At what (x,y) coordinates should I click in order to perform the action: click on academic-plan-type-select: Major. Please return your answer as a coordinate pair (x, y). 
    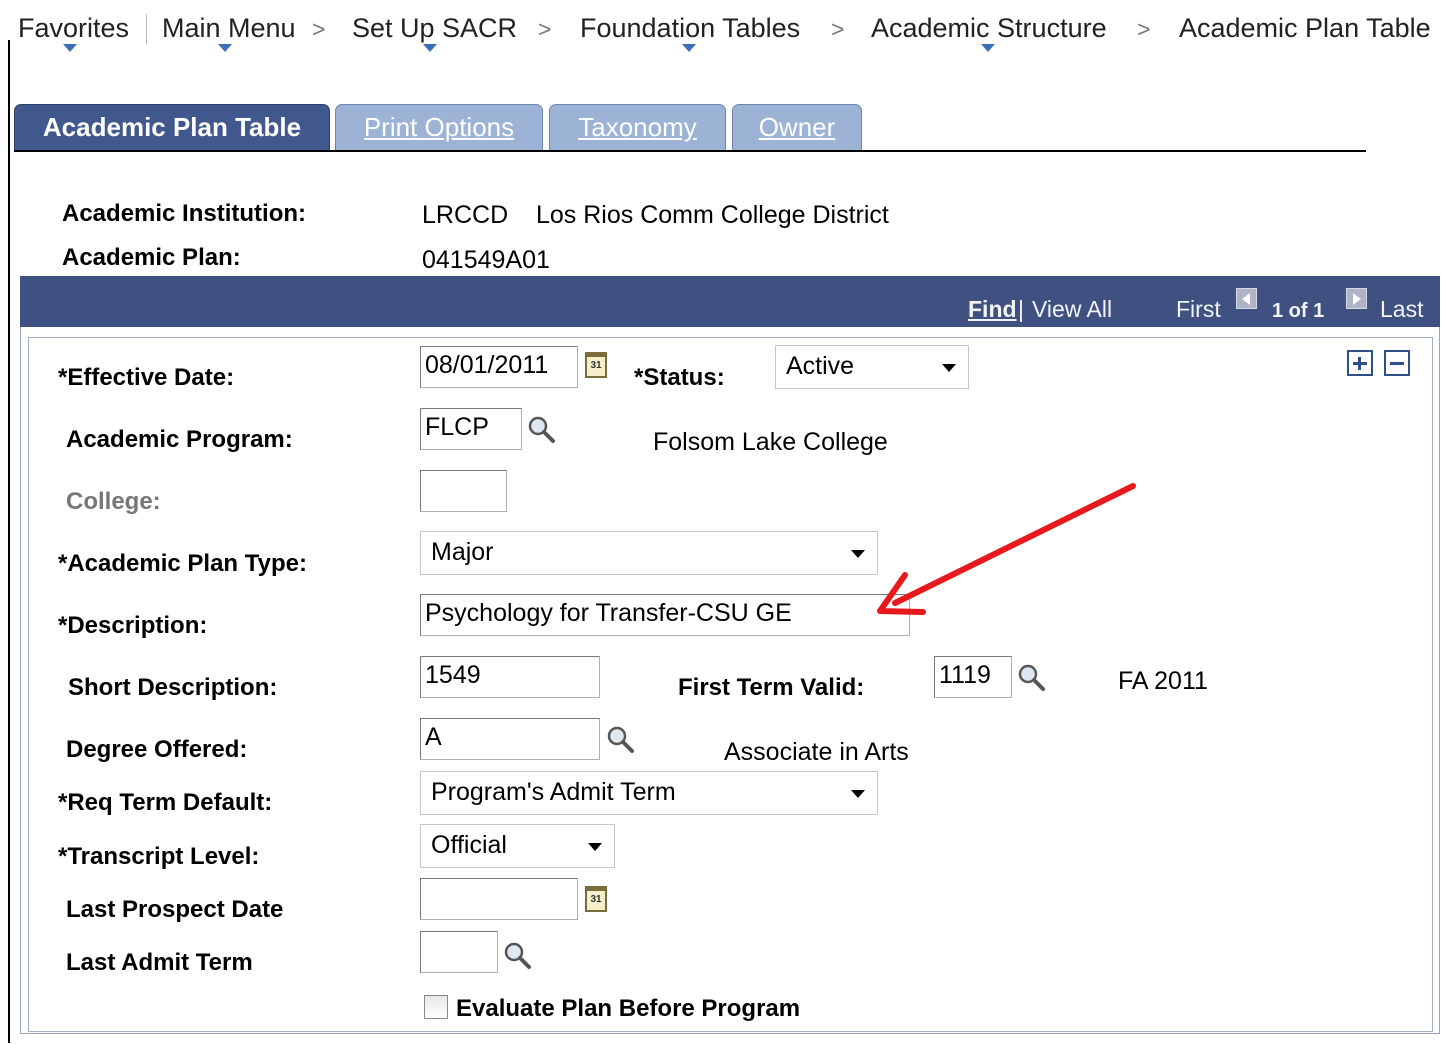
    Looking at the image, I should click on (649, 553).